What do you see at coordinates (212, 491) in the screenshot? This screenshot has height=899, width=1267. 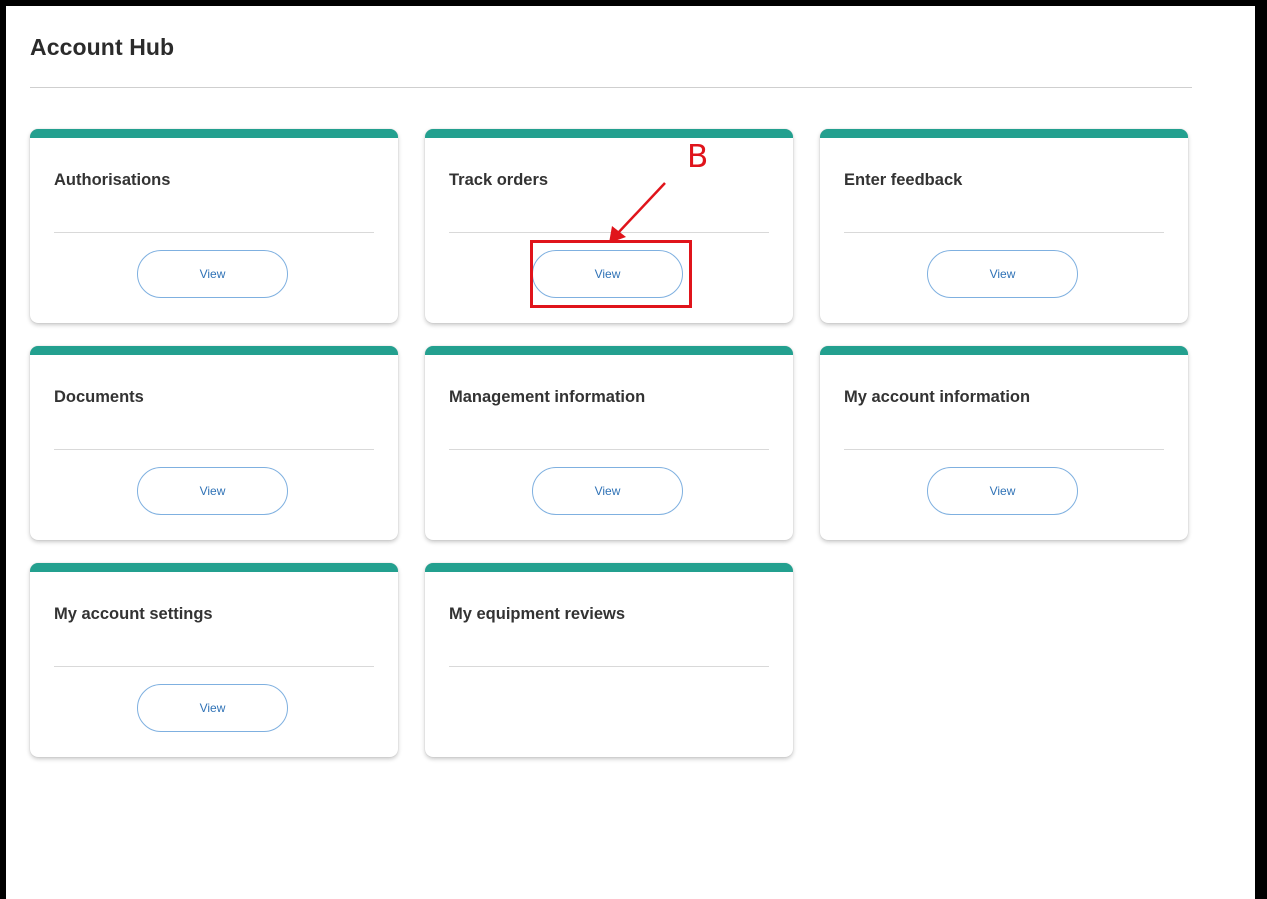 I see `documents-view-button: View` at bounding box center [212, 491].